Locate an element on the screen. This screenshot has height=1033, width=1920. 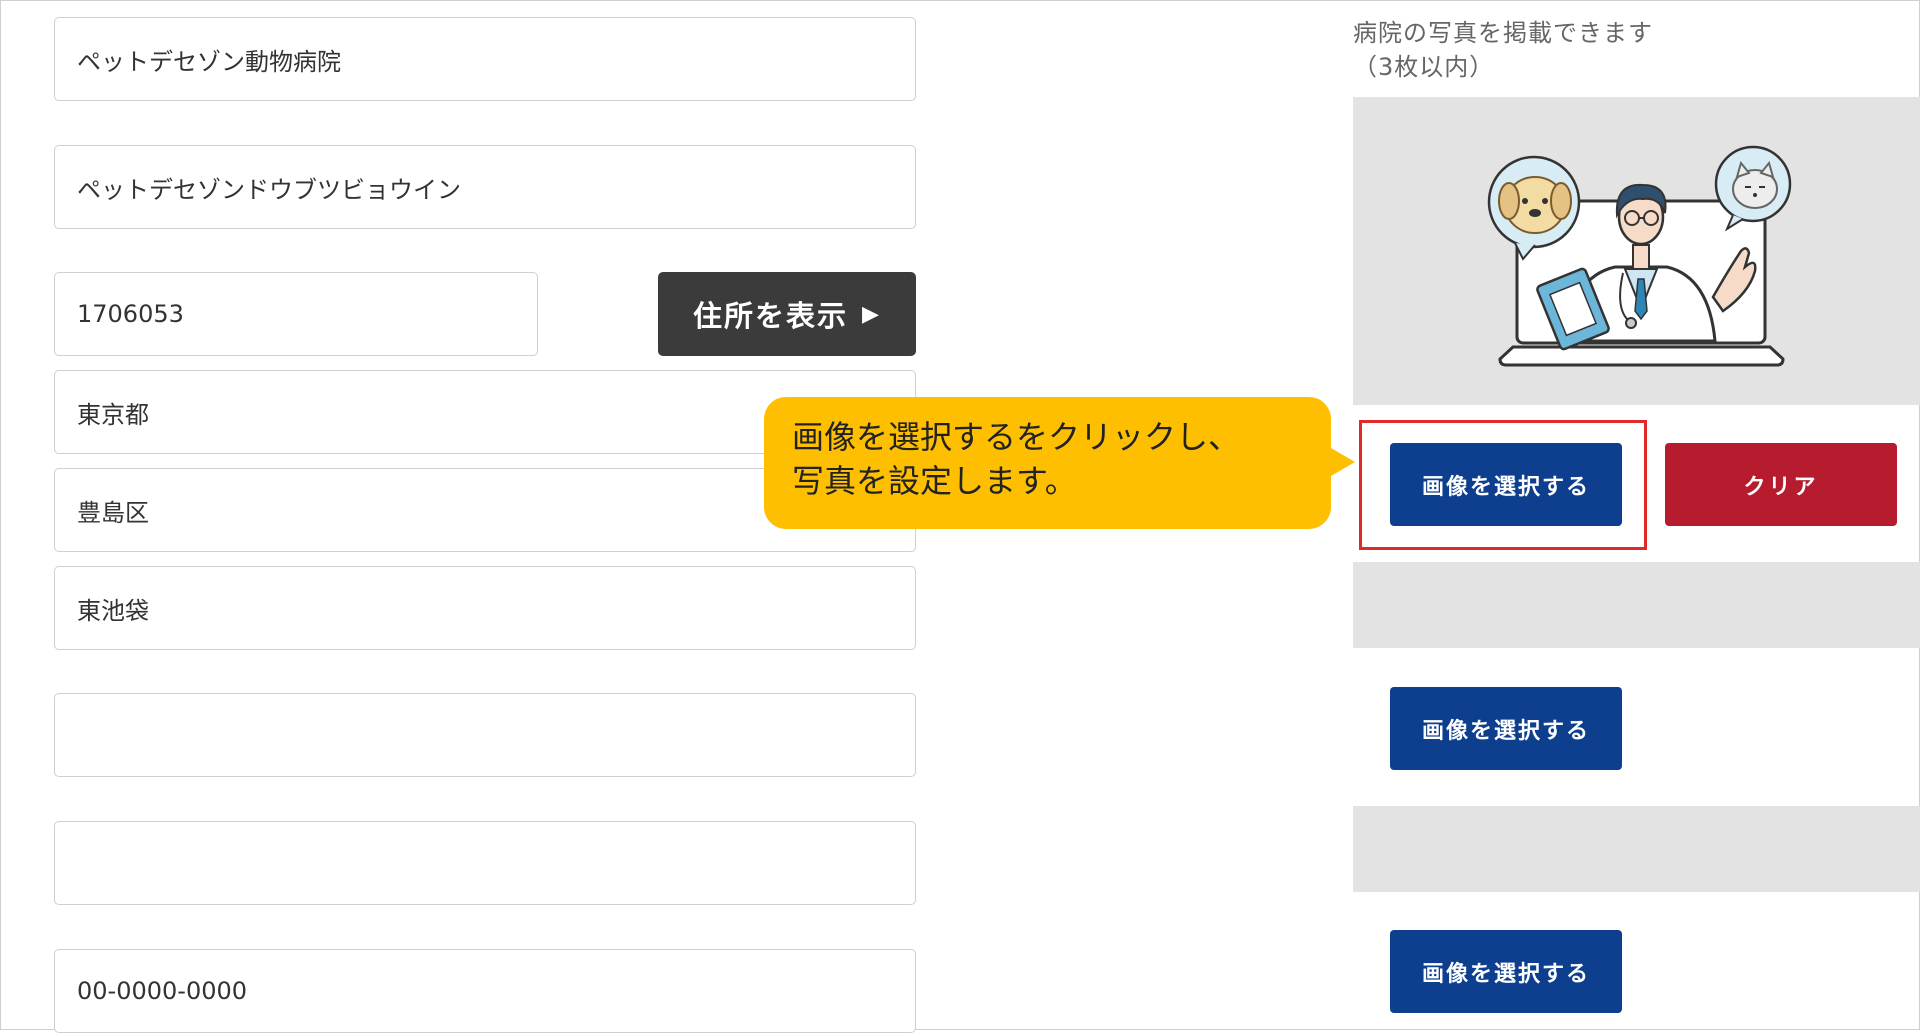
clear-image-button: クリア is located at coordinates (1781, 484).